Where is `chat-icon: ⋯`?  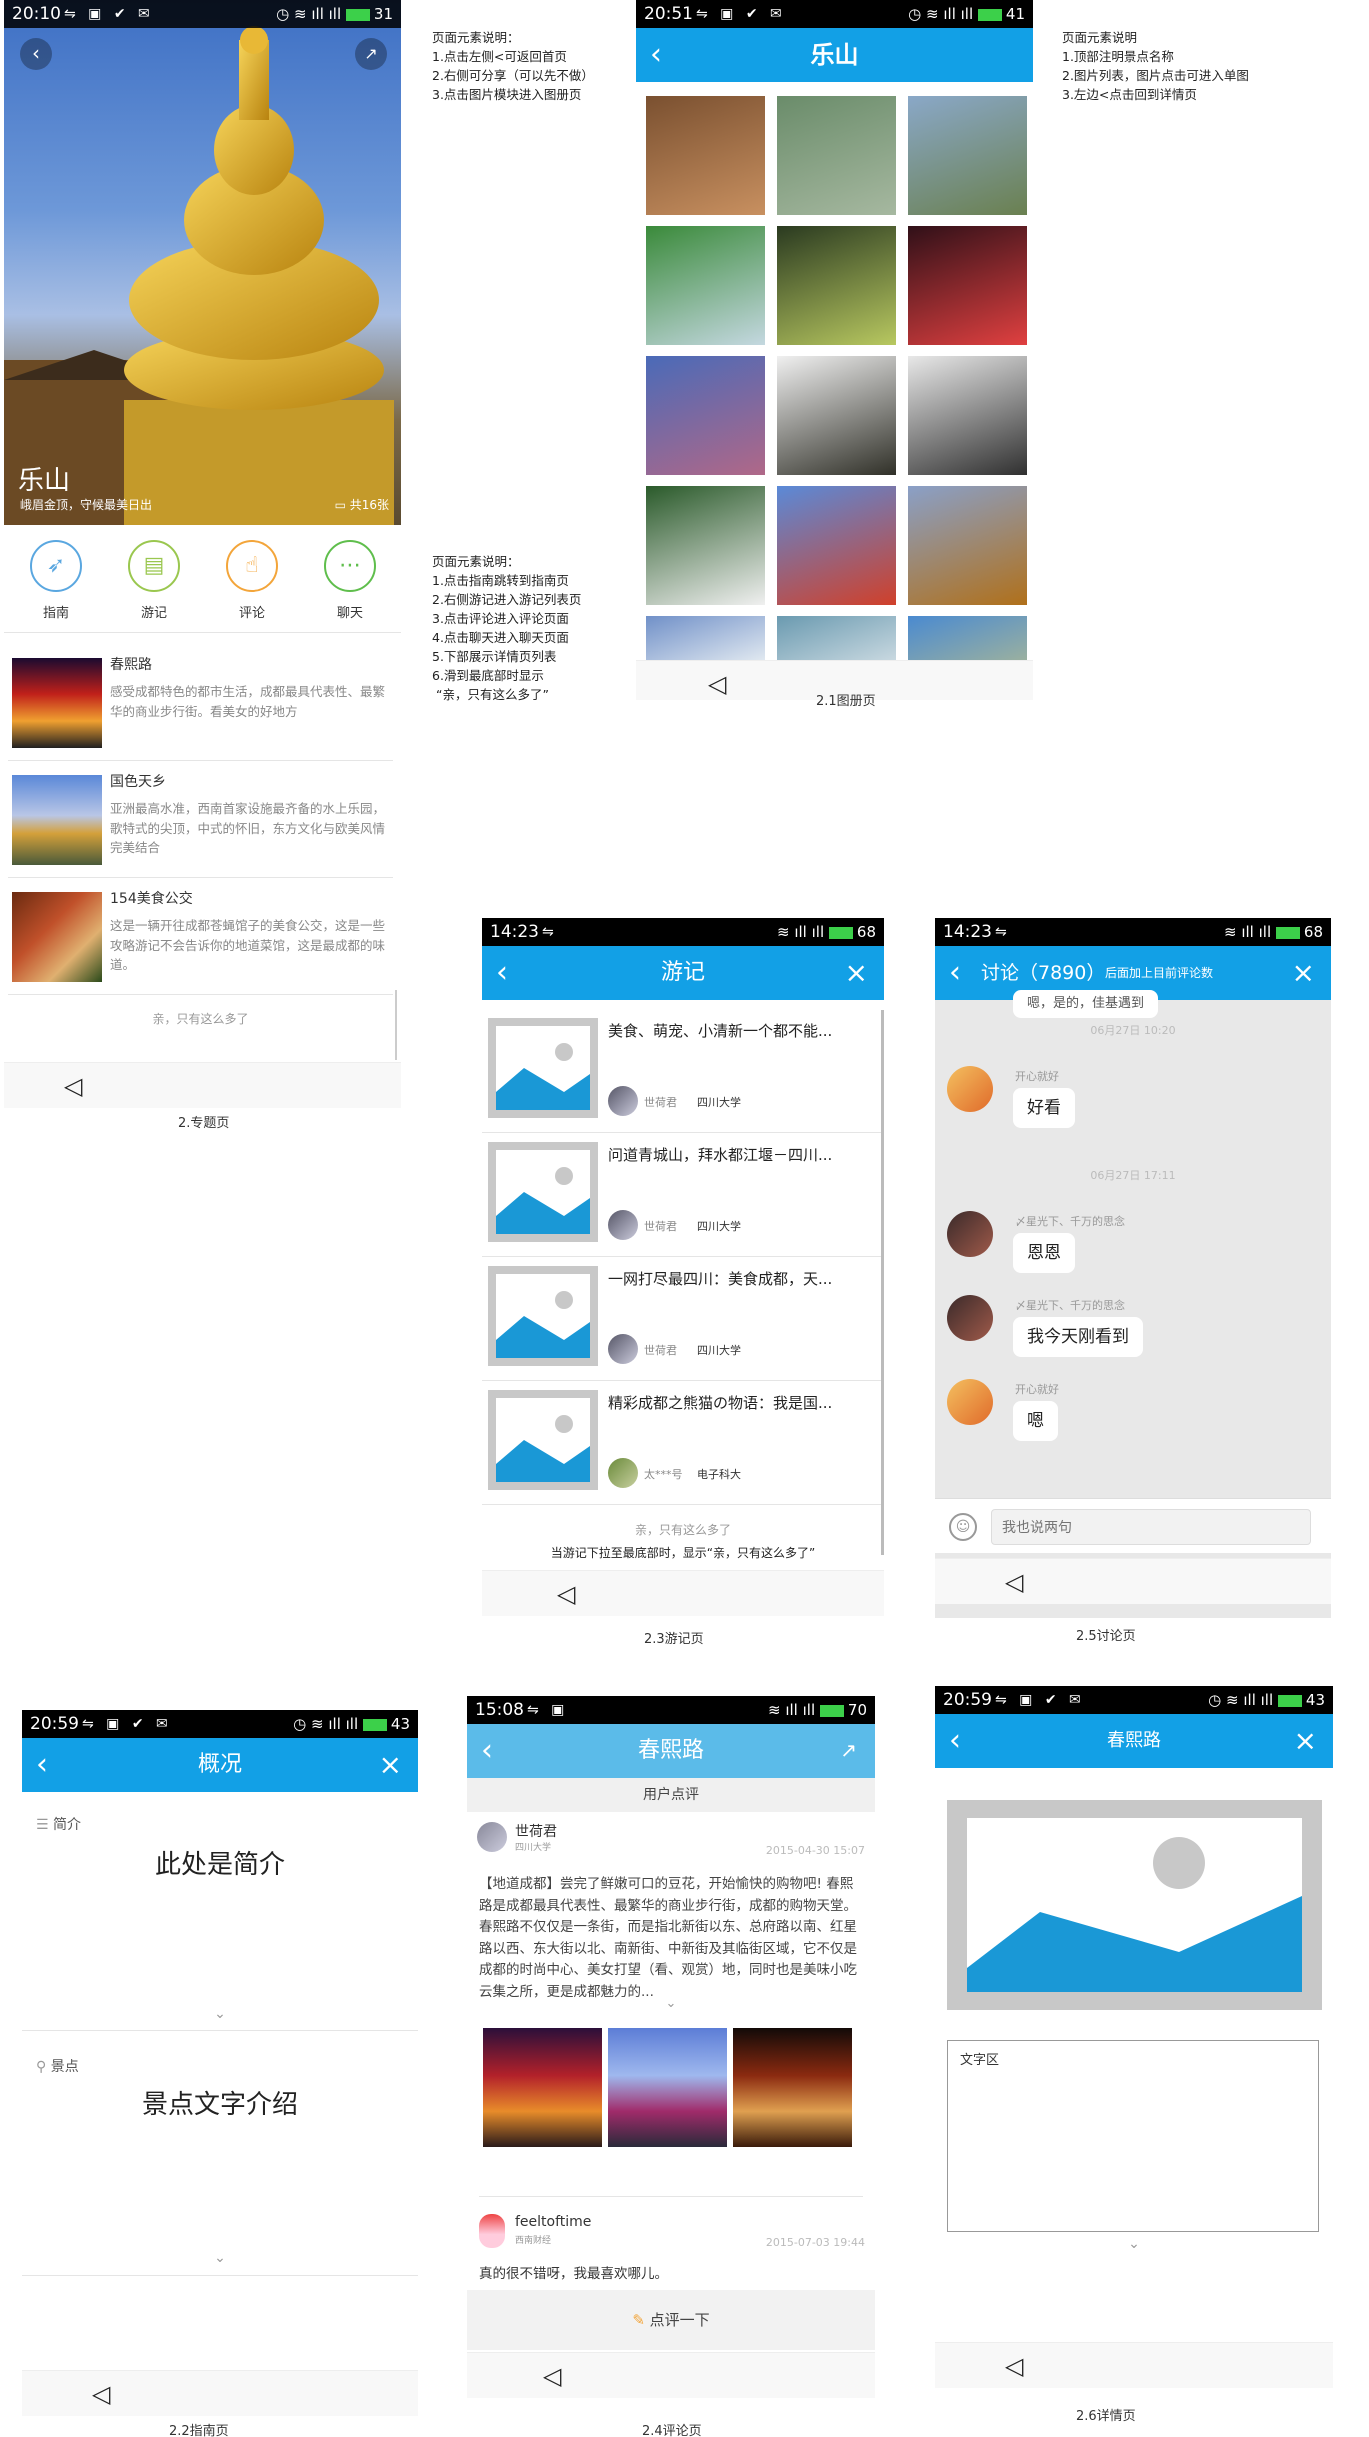
chat-icon: ⋯ is located at coordinates (350, 566).